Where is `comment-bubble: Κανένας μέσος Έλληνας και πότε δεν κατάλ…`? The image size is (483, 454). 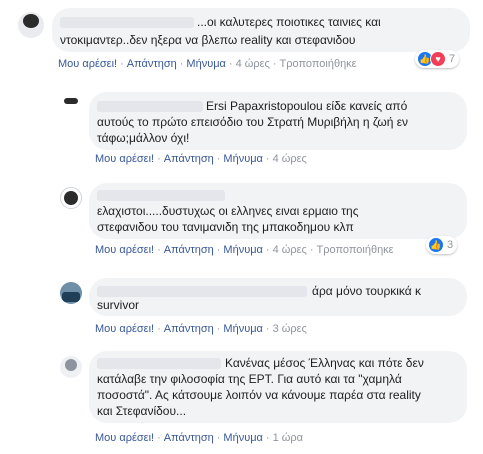
comment-bubble: Κανένας μέσος Έλληνας και πότε δεν κατάλ… is located at coordinates (278, 387).